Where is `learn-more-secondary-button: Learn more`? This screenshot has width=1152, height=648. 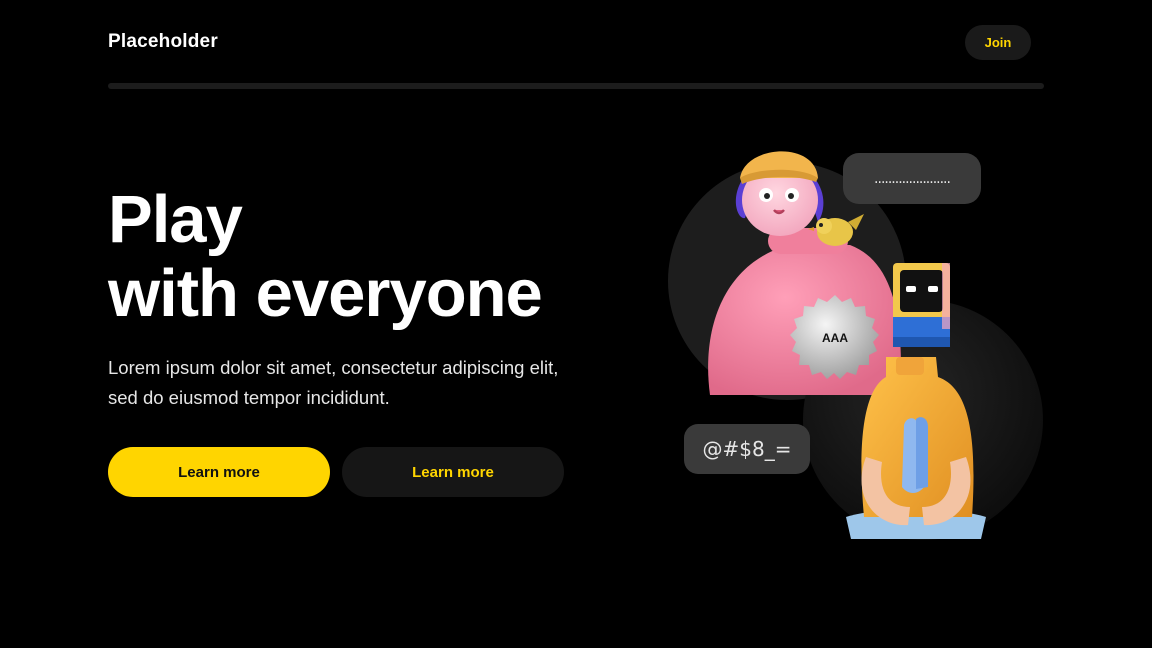
learn-more-secondary-button: Learn more is located at coordinates (453, 472).